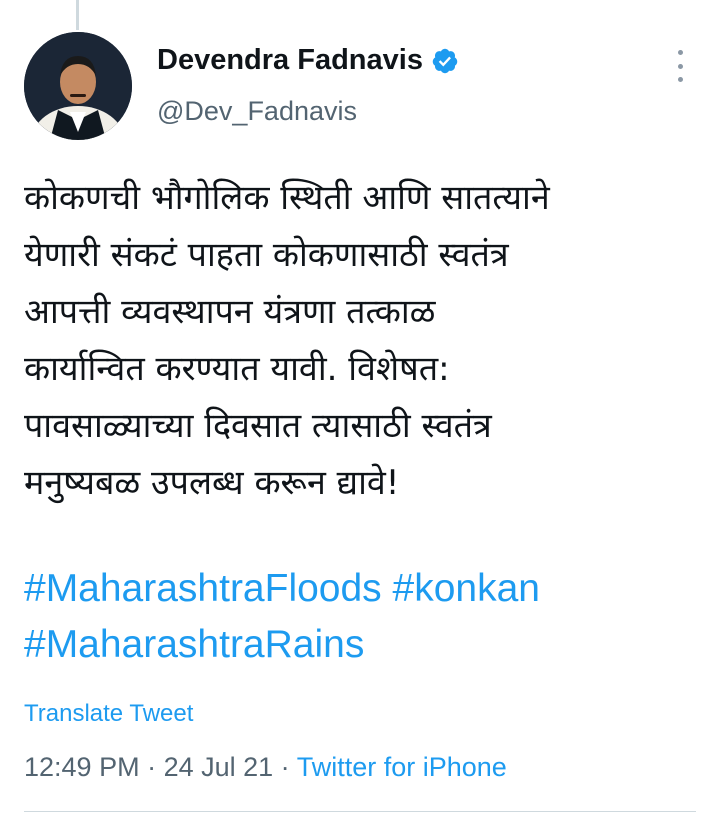 Image resolution: width=720 pixels, height=823 pixels. I want to click on hashtag-link: #konkan, so click(466, 588).